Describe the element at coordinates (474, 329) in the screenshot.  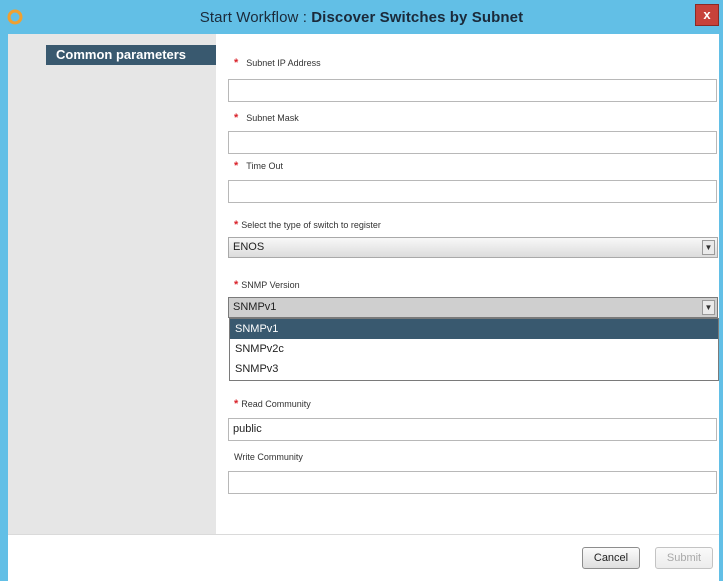
I see `dropdown-option-snmpv1: SNMPv1` at that location.